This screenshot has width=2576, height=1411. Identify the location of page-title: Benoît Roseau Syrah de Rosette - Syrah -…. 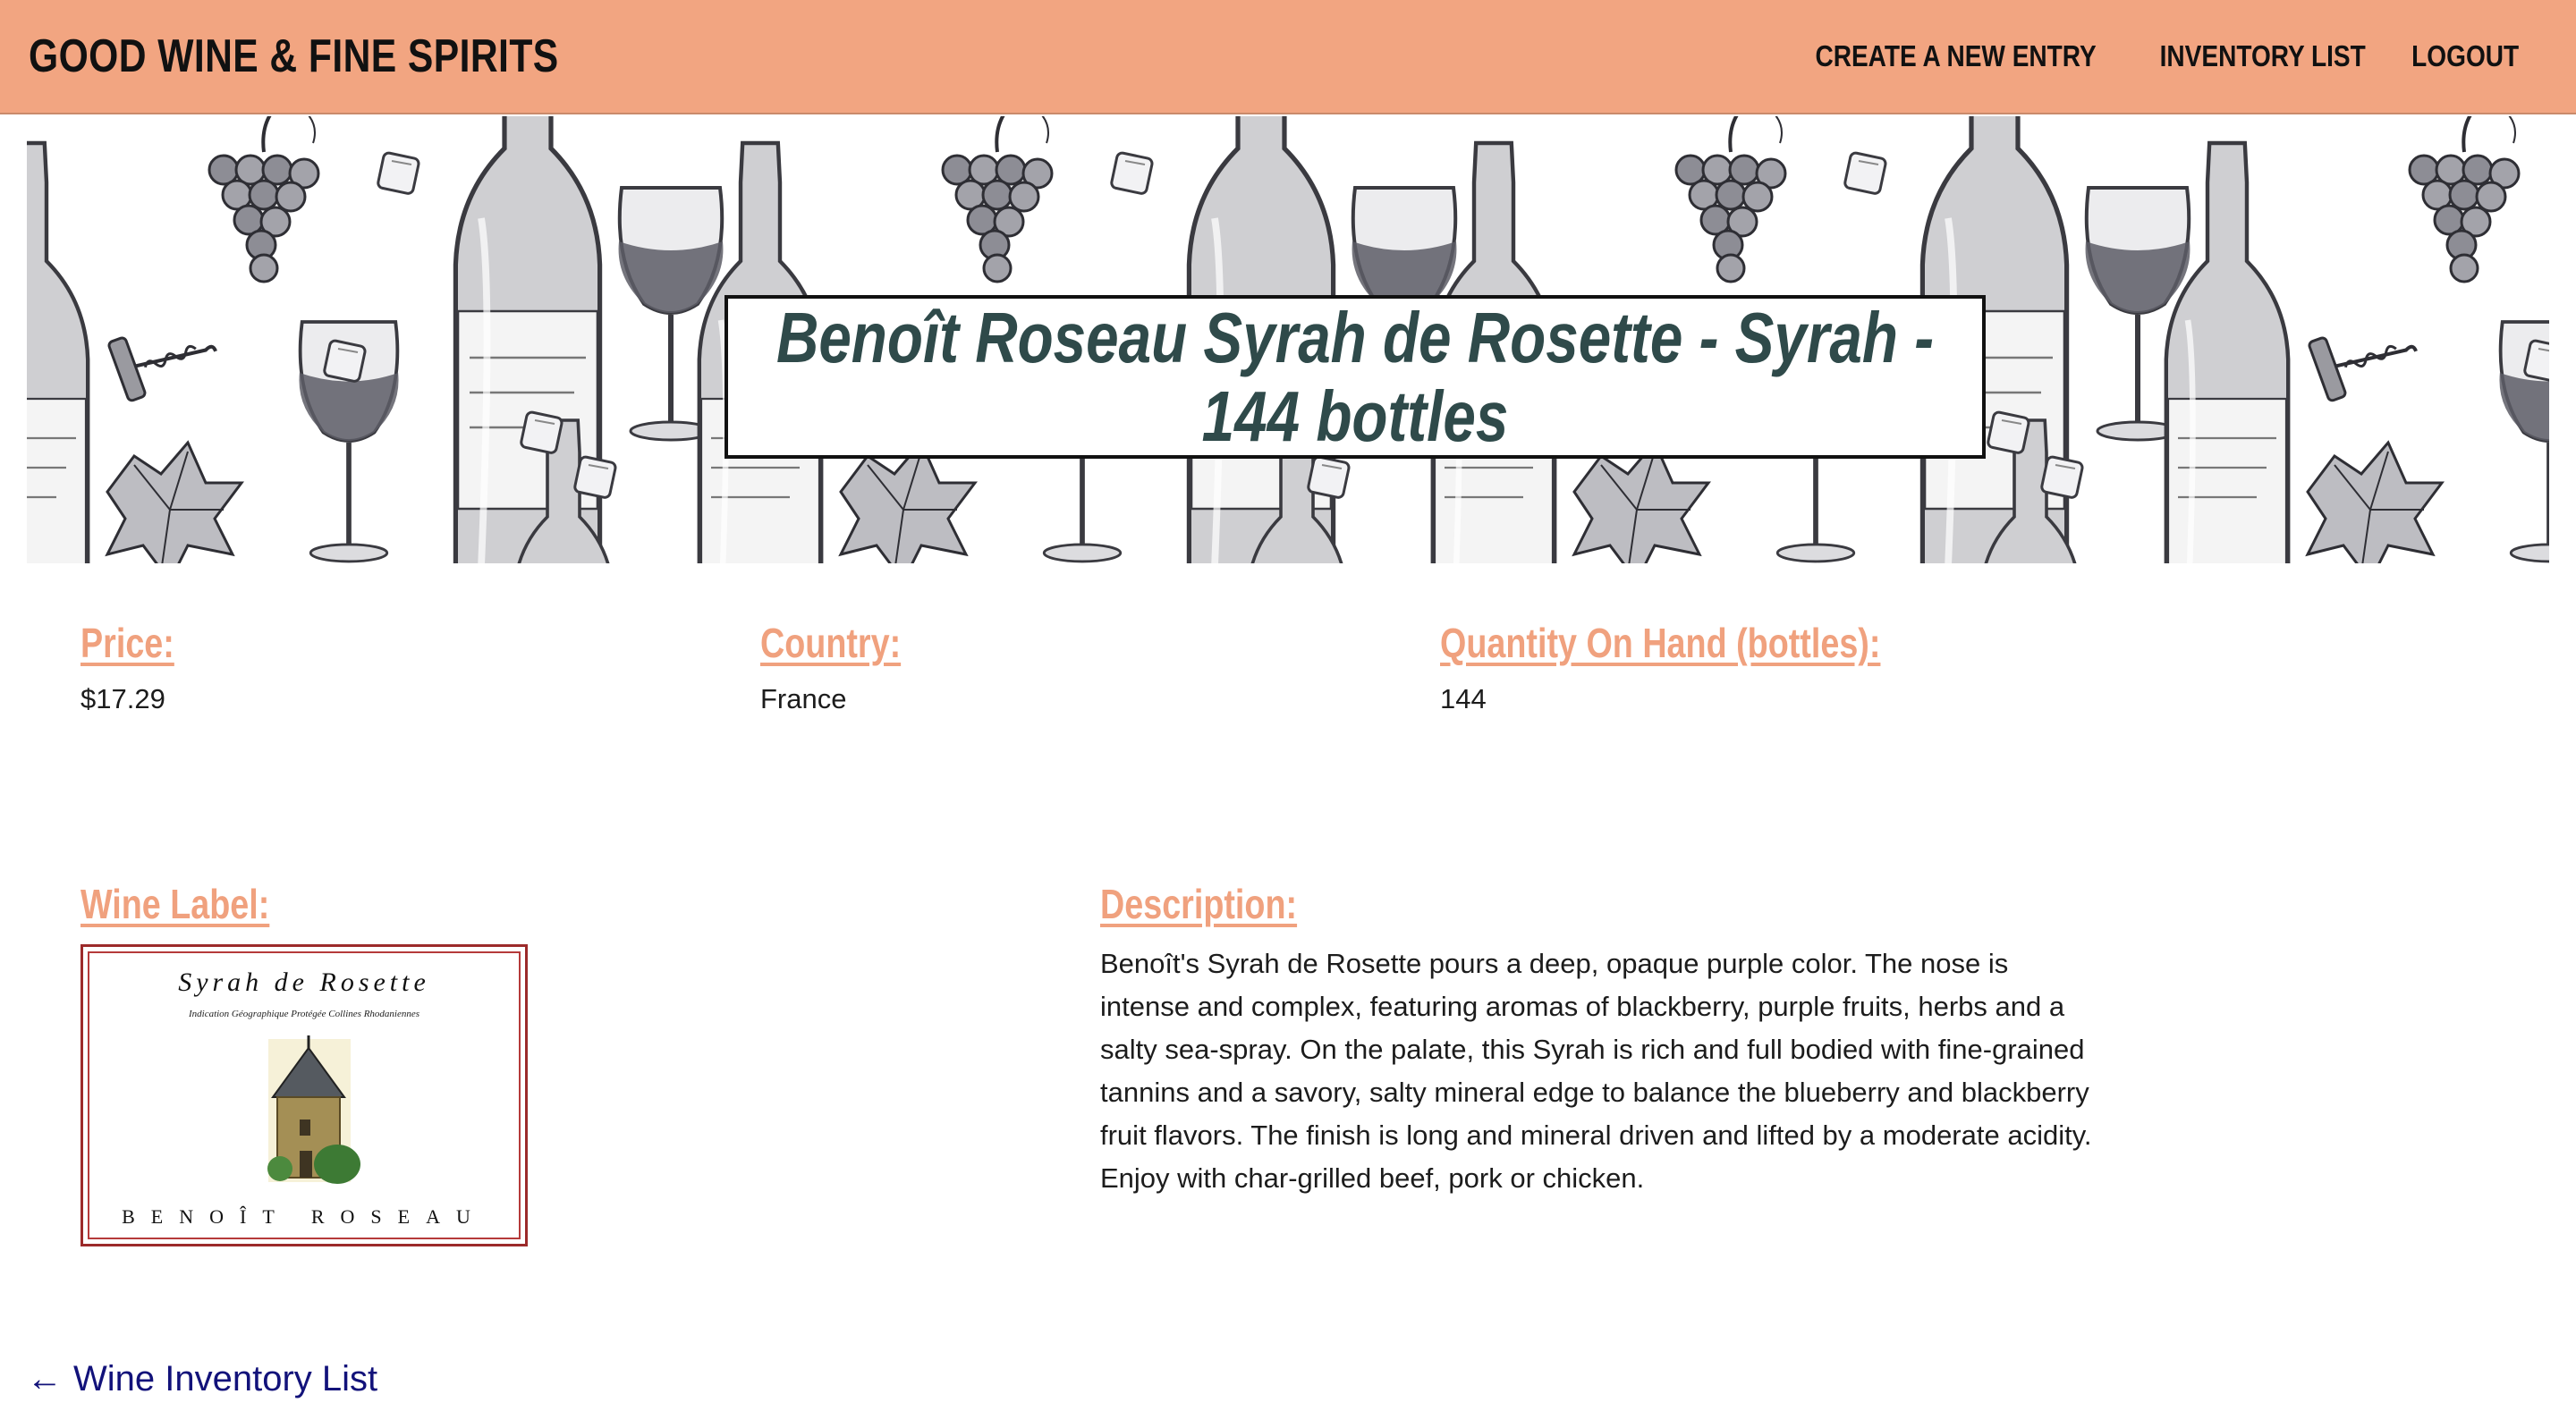
(1355, 376).